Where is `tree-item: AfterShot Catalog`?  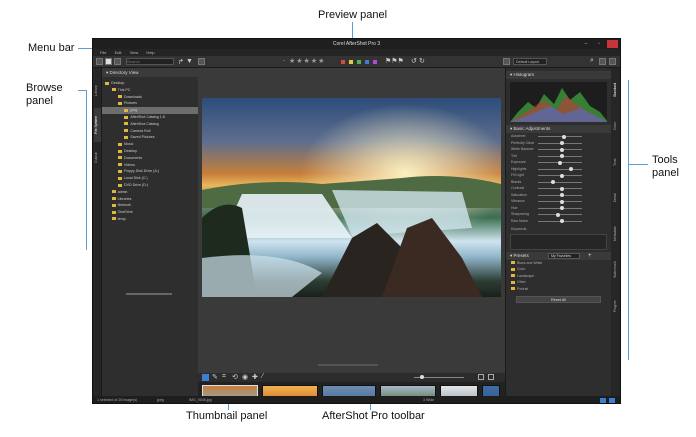
tree-item: AfterShot Catalog is located at coordinates (150, 124).